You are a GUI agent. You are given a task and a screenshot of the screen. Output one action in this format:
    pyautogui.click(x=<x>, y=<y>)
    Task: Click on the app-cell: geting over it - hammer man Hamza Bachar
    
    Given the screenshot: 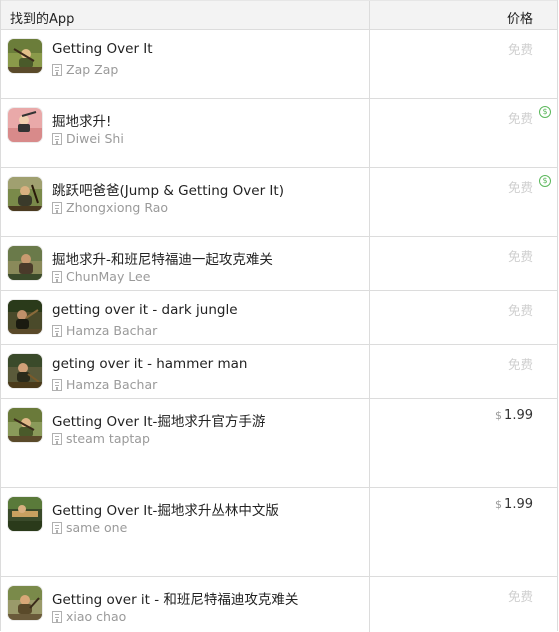 What is the action you would take?
    pyautogui.click(x=185, y=371)
    